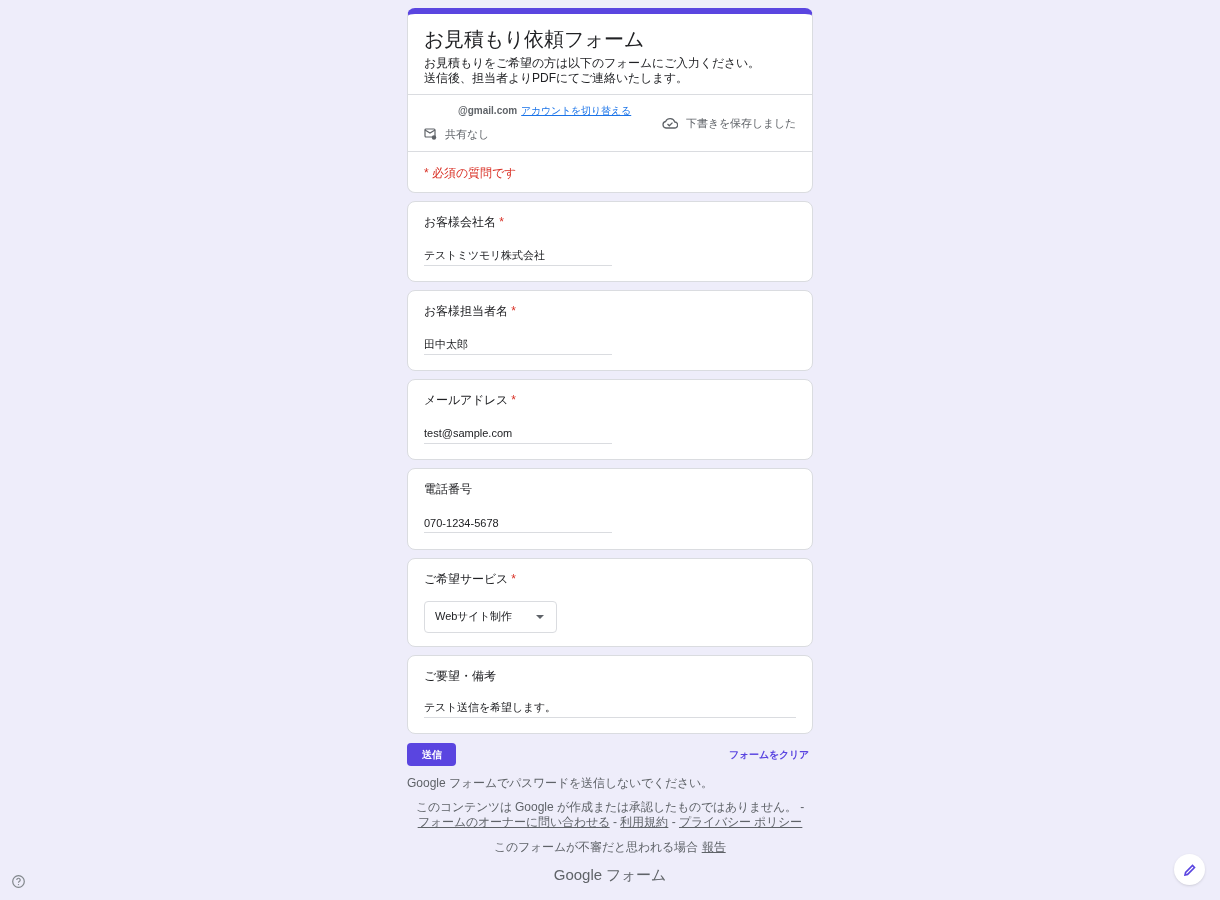 This screenshot has height=900, width=1220. What do you see at coordinates (460, 675) in the screenshot?
I see `question-label: ご要望・備考` at bounding box center [460, 675].